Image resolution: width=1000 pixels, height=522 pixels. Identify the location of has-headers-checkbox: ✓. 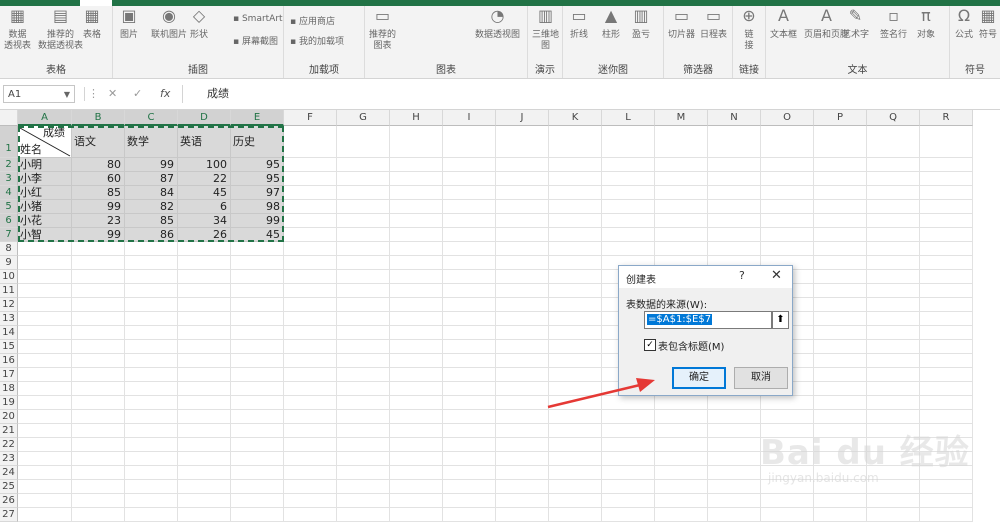
(650, 345).